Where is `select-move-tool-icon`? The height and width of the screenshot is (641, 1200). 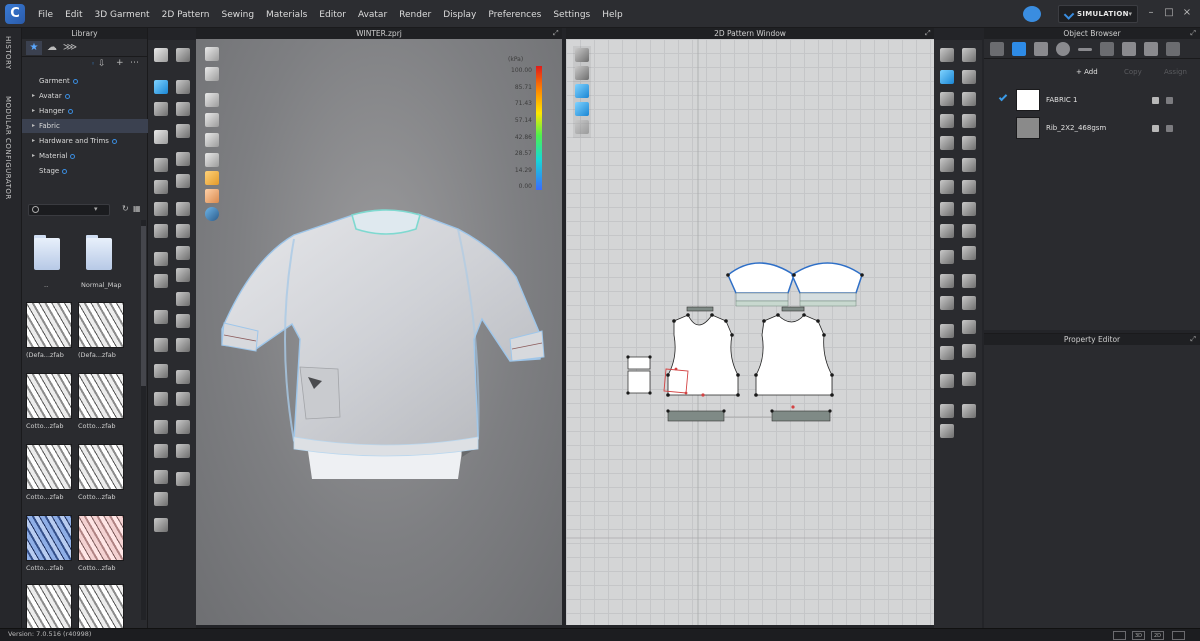 select-move-tool-icon is located at coordinates (161, 87).